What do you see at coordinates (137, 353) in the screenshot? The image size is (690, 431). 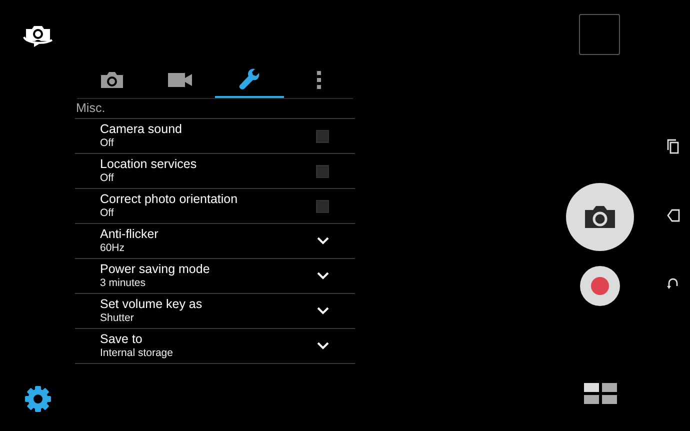 I see `setting-value: Internal storage` at bounding box center [137, 353].